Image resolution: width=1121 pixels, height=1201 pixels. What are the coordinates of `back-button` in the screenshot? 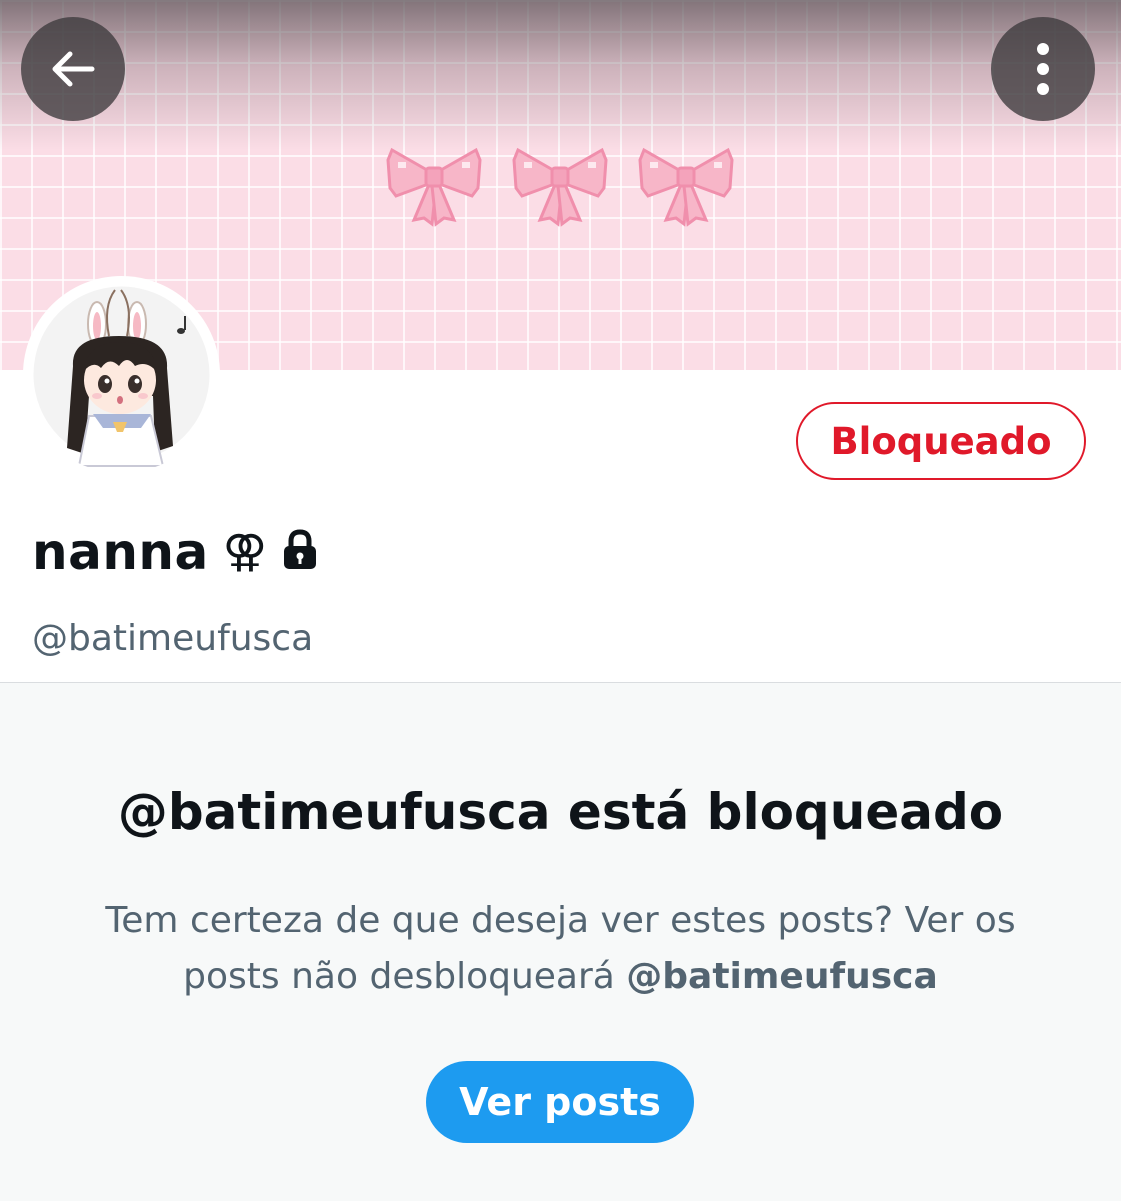 It's located at (73, 69).